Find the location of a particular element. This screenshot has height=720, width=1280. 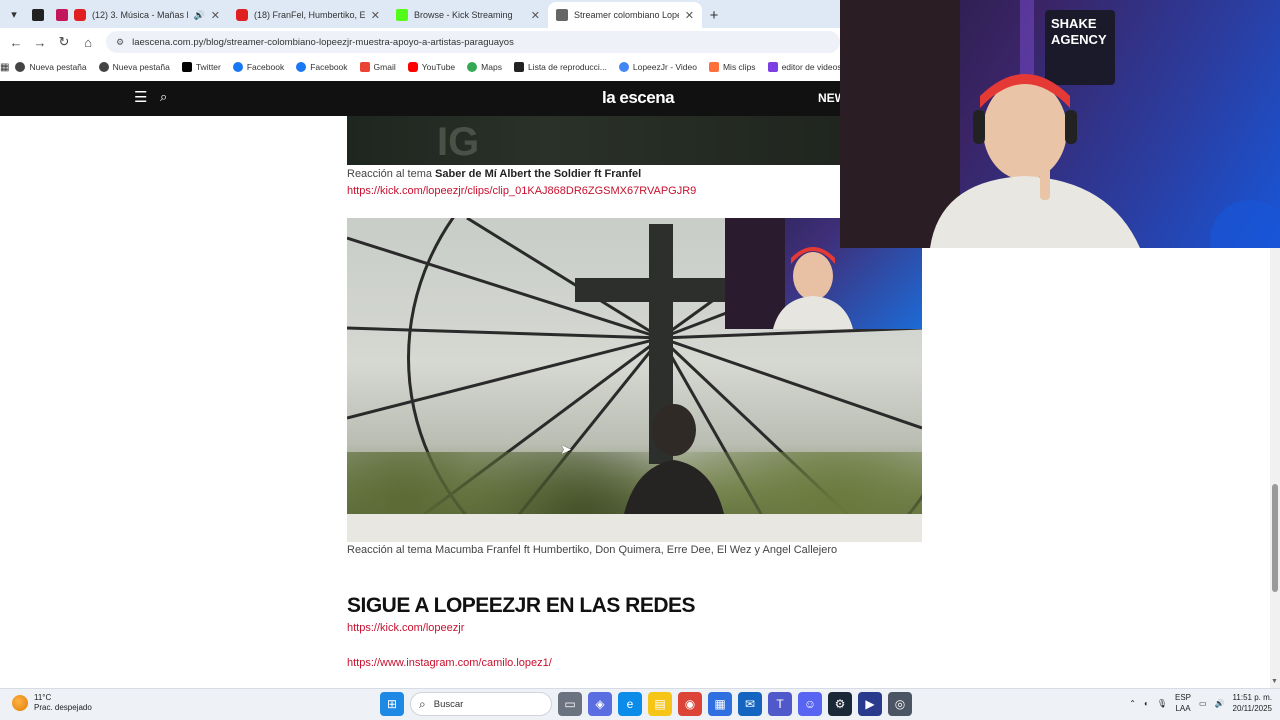

instagram-link: https://www.instagram.com/camilo.lopez1/ is located at coordinates (449, 663).